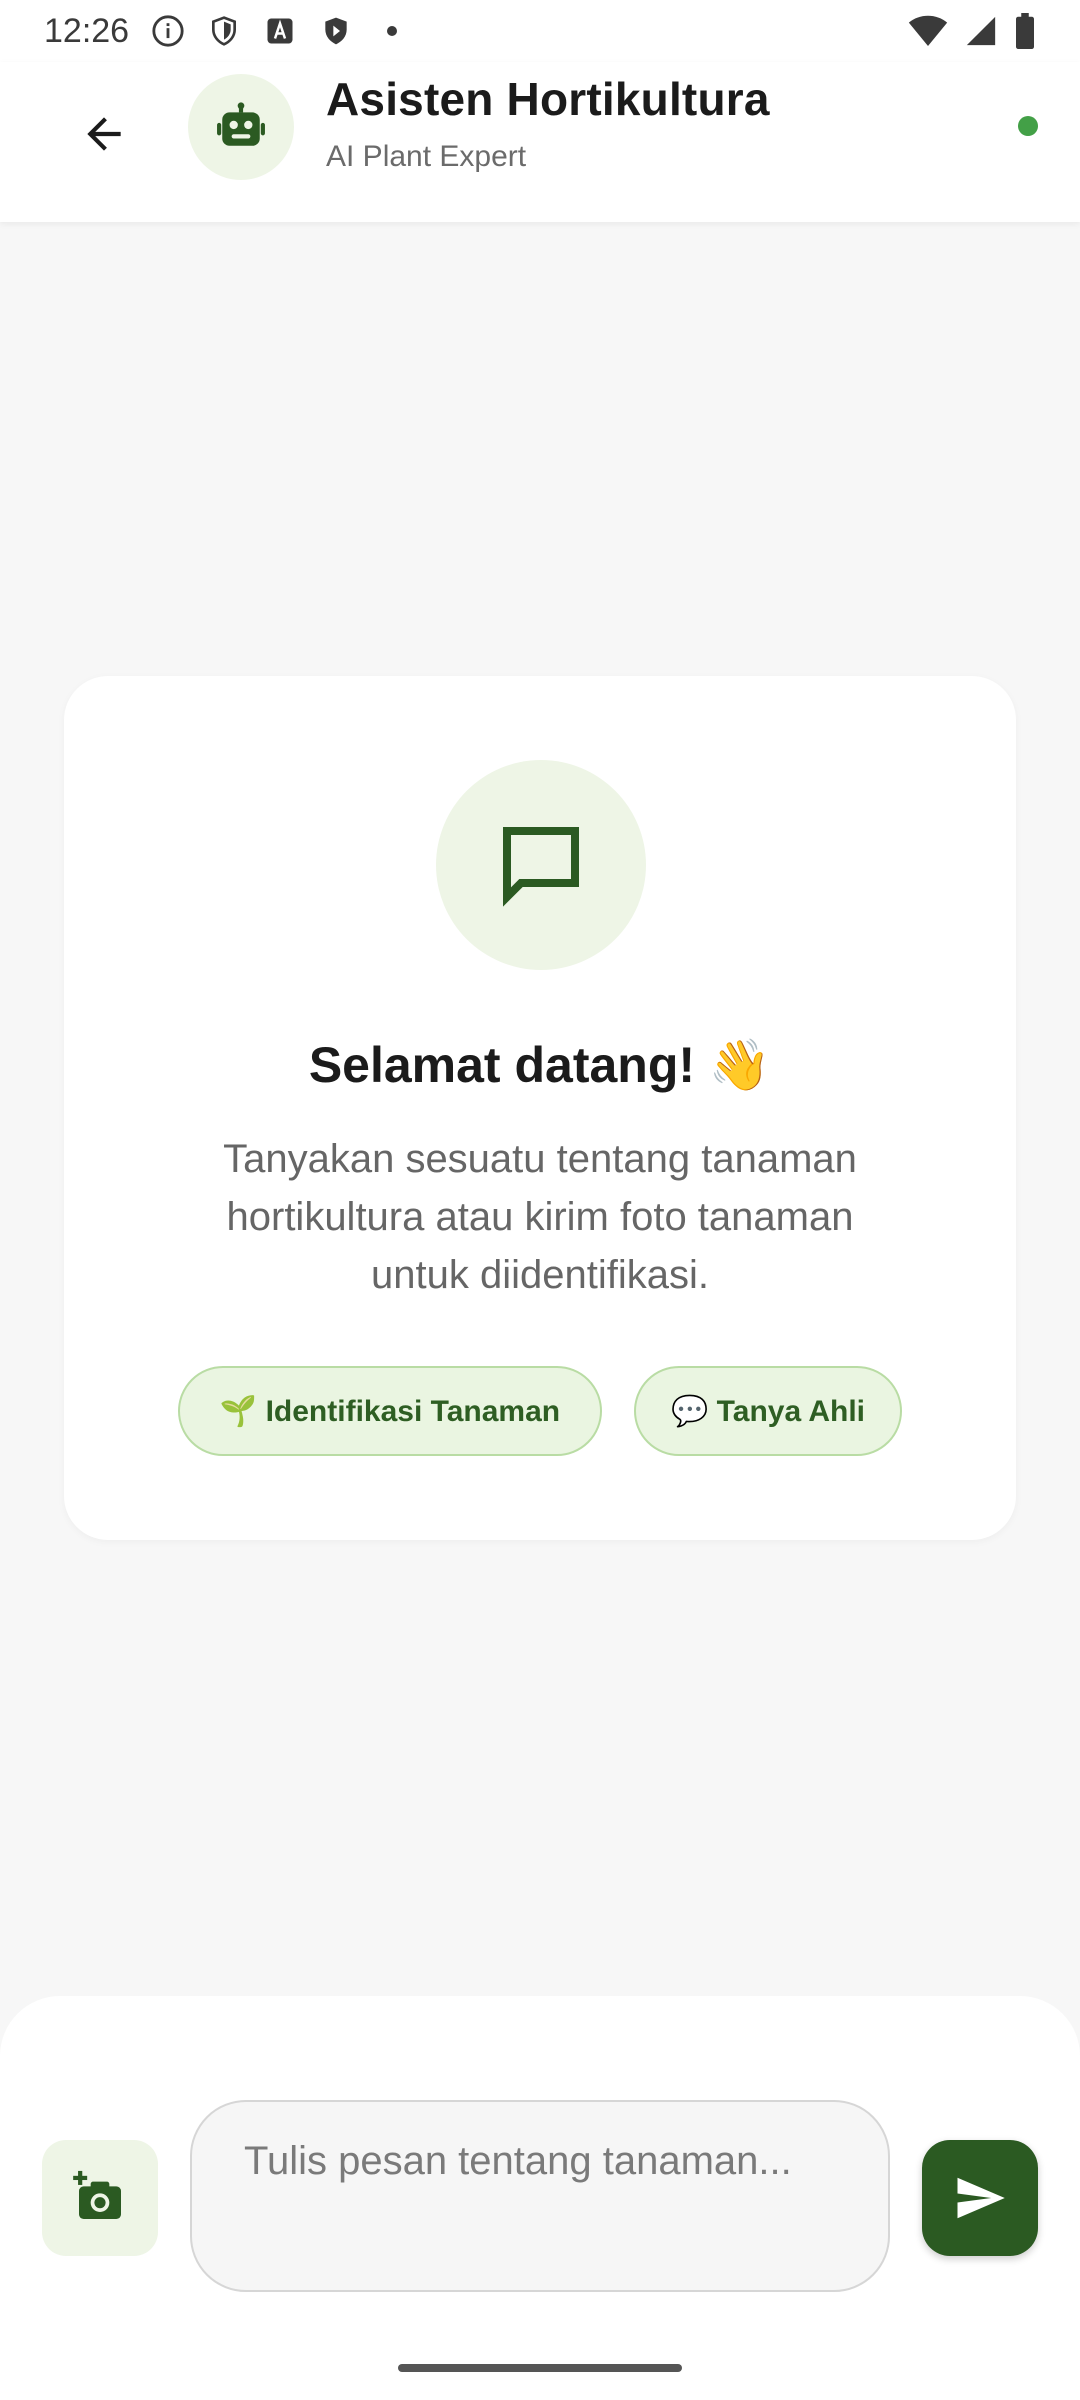  I want to click on vpn-shield-icon, so click(336, 31).